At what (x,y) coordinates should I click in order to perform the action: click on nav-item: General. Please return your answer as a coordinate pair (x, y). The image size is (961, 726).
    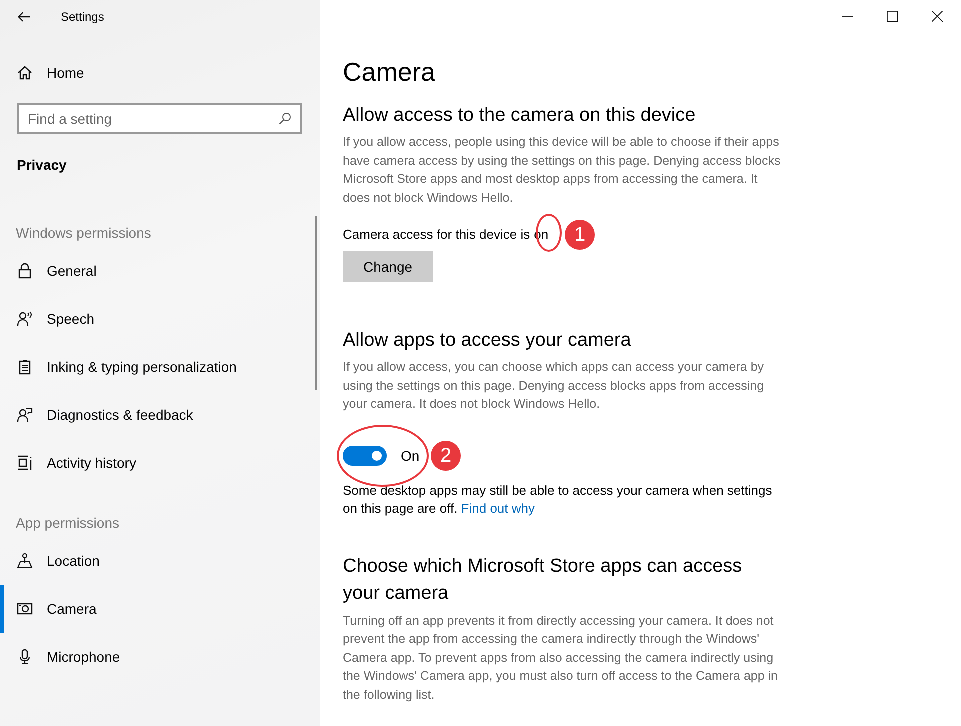
    Looking at the image, I should click on (160, 271).